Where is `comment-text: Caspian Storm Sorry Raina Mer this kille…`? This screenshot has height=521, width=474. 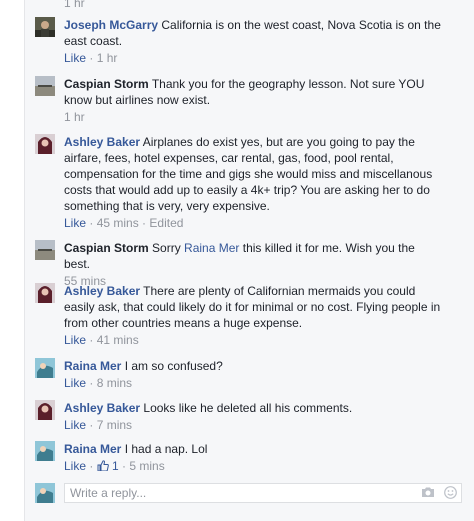
comment-text: Caspian Storm Sorry Raina Mer this kille… is located at coordinates (254, 256).